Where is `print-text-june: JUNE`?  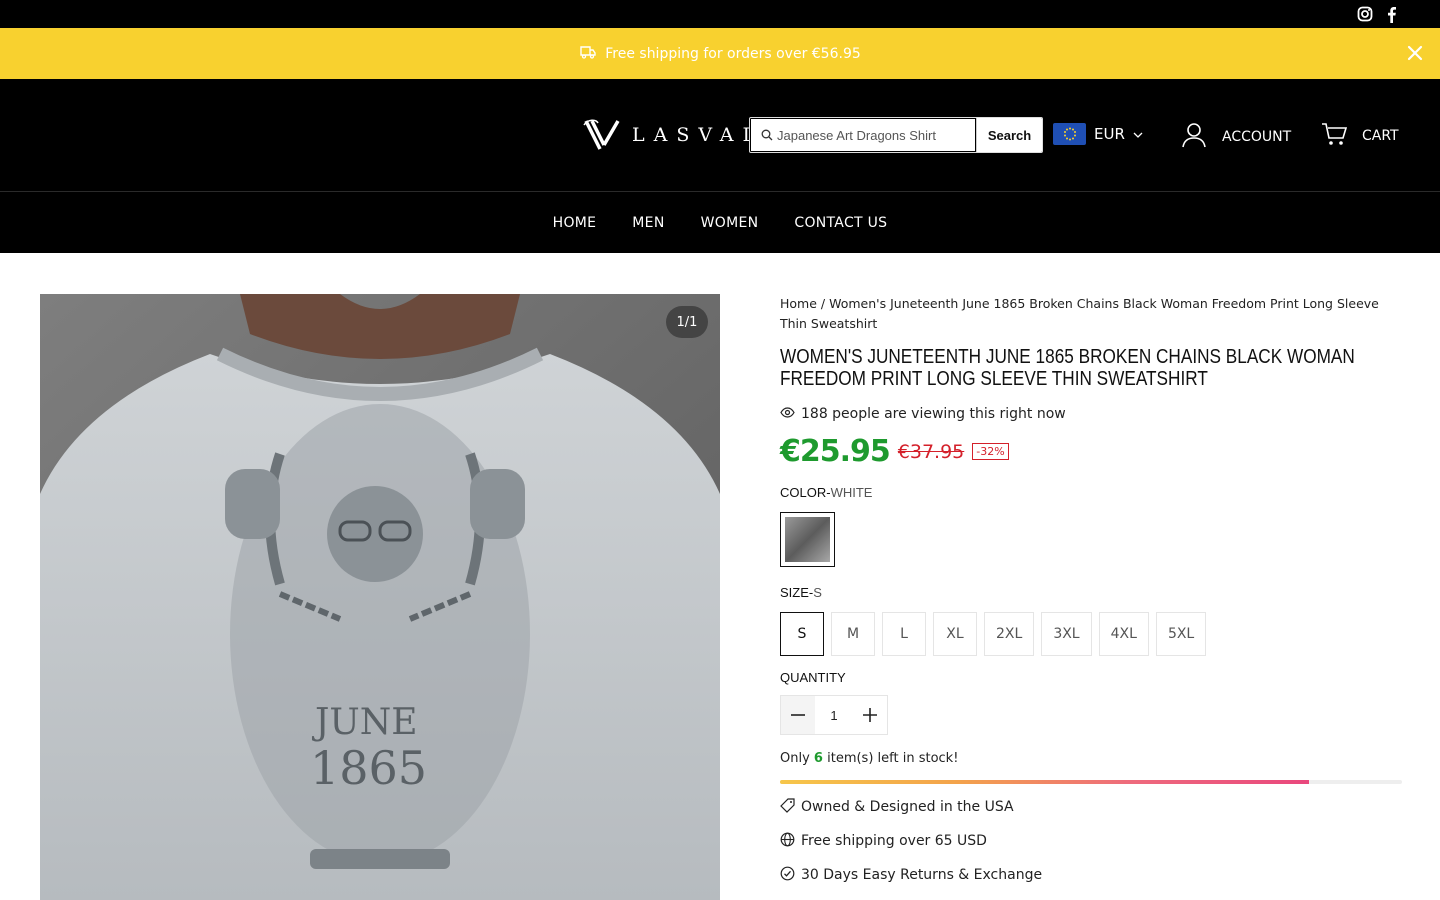 print-text-june: JUNE is located at coordinates (364, 722).